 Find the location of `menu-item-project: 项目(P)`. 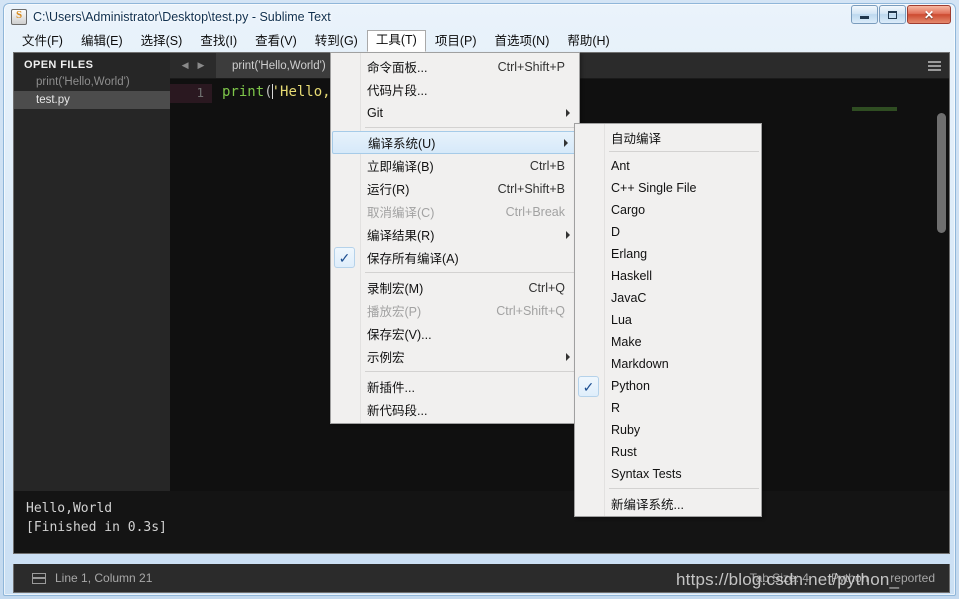

menu-item-project: 项目(P) is located at coordinates (456, 41).